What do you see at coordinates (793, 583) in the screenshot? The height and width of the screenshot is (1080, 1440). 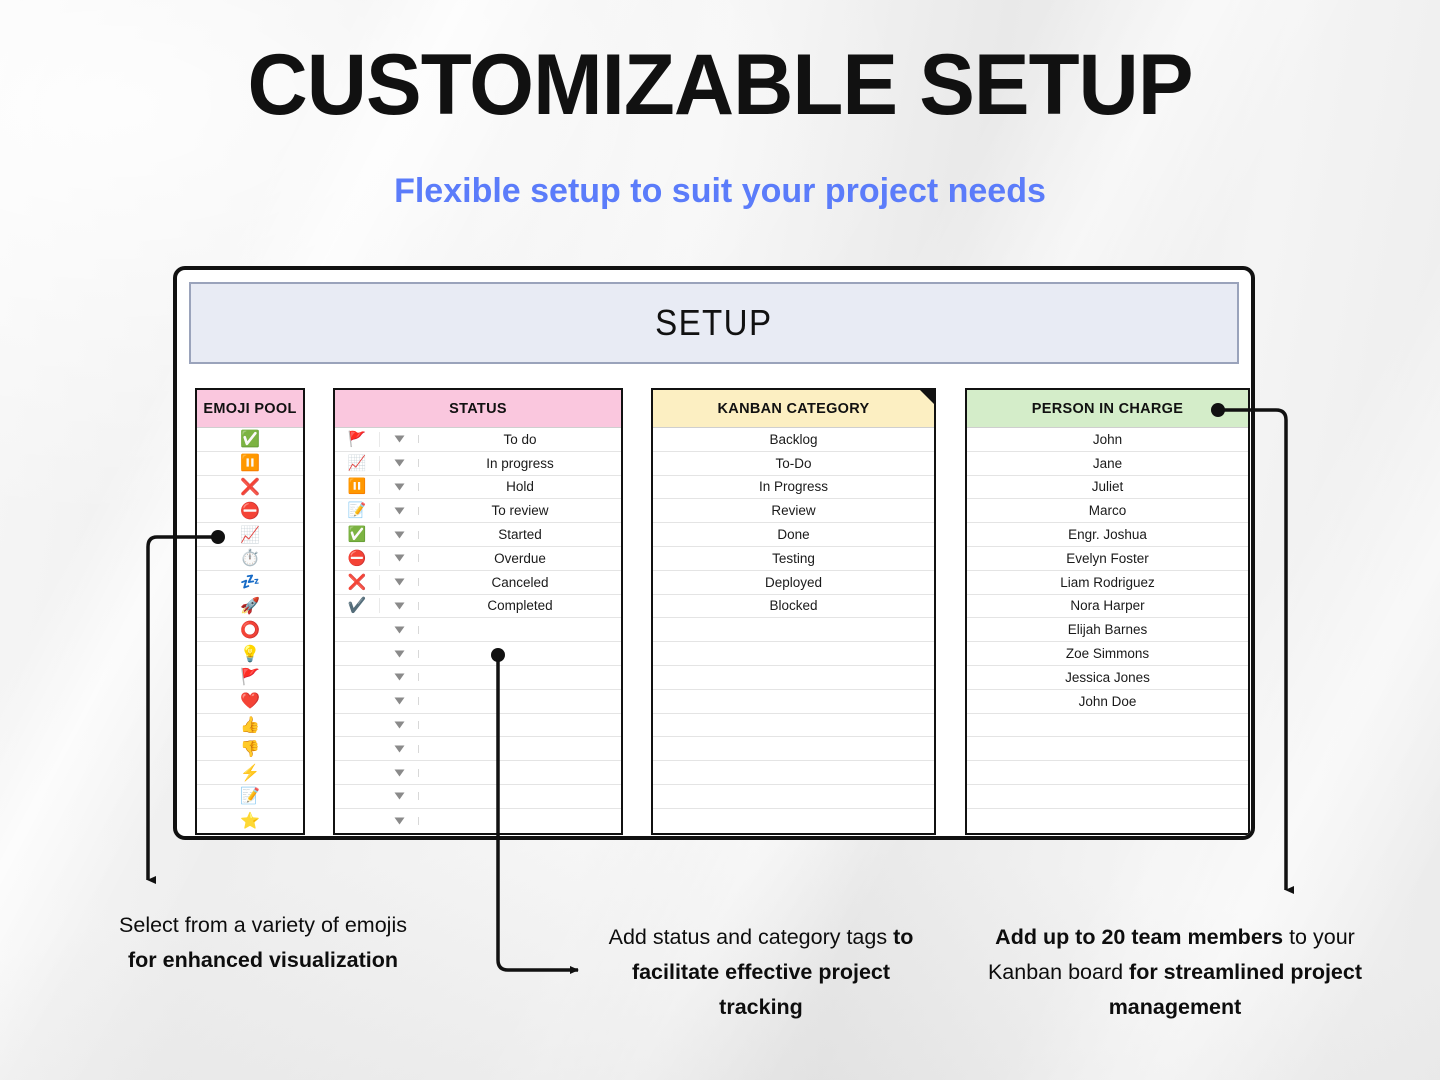 I see `kanban-category-row: Deployed` at bounding box center [793, 583].